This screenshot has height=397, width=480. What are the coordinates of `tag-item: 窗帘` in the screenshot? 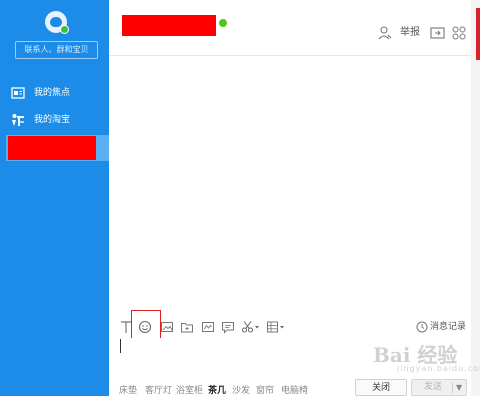 It's located at (265, 389).